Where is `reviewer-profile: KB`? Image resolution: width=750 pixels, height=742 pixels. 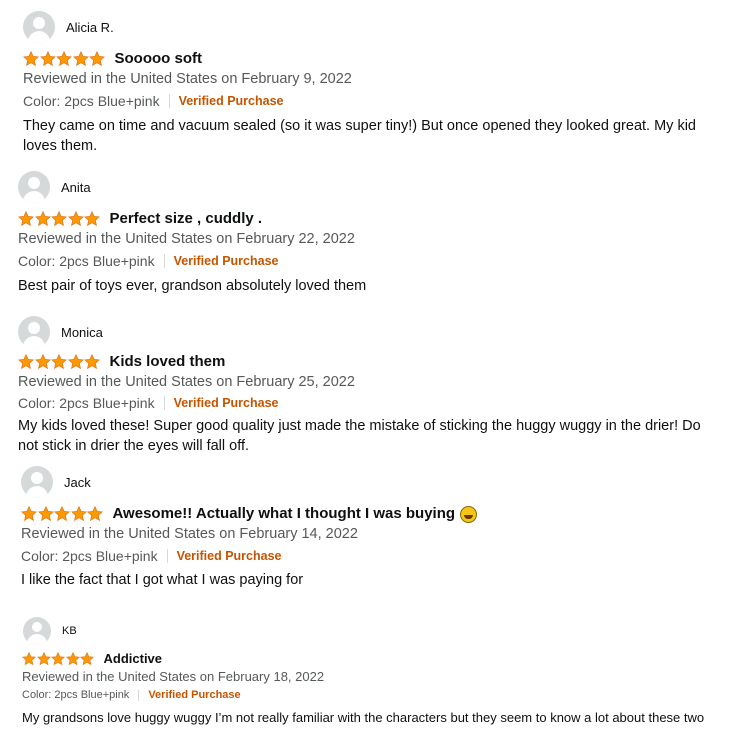 reviewer-profile: KB is located at coordinates (50, 631).